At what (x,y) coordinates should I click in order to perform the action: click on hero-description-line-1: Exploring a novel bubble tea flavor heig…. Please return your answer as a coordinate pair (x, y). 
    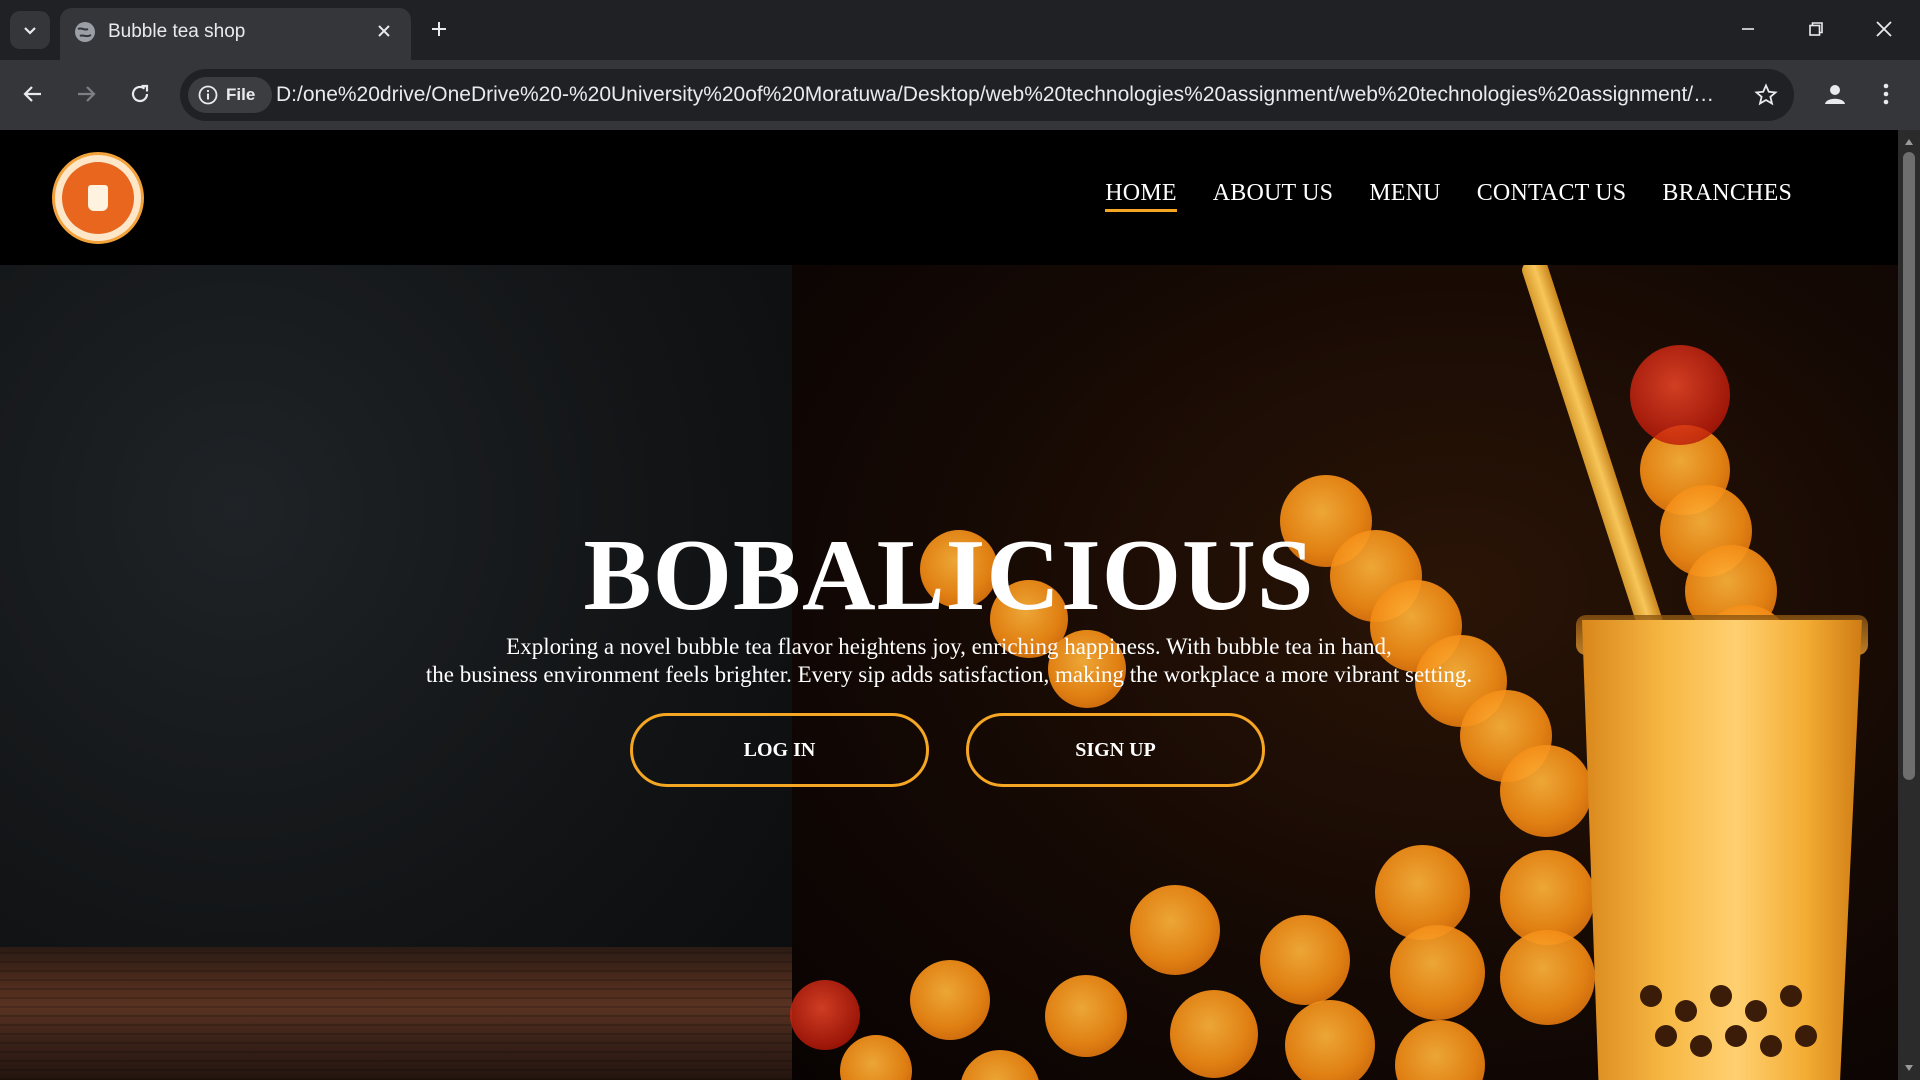
    Looking at the image, I should click on (949, 646).